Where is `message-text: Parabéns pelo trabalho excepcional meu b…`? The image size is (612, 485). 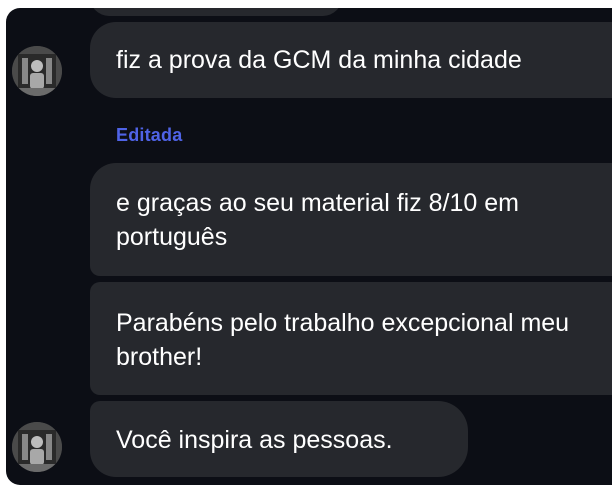
message-text: Parabéns pelo trabalho excepcional meu b… is located at coordinates (343, 340).